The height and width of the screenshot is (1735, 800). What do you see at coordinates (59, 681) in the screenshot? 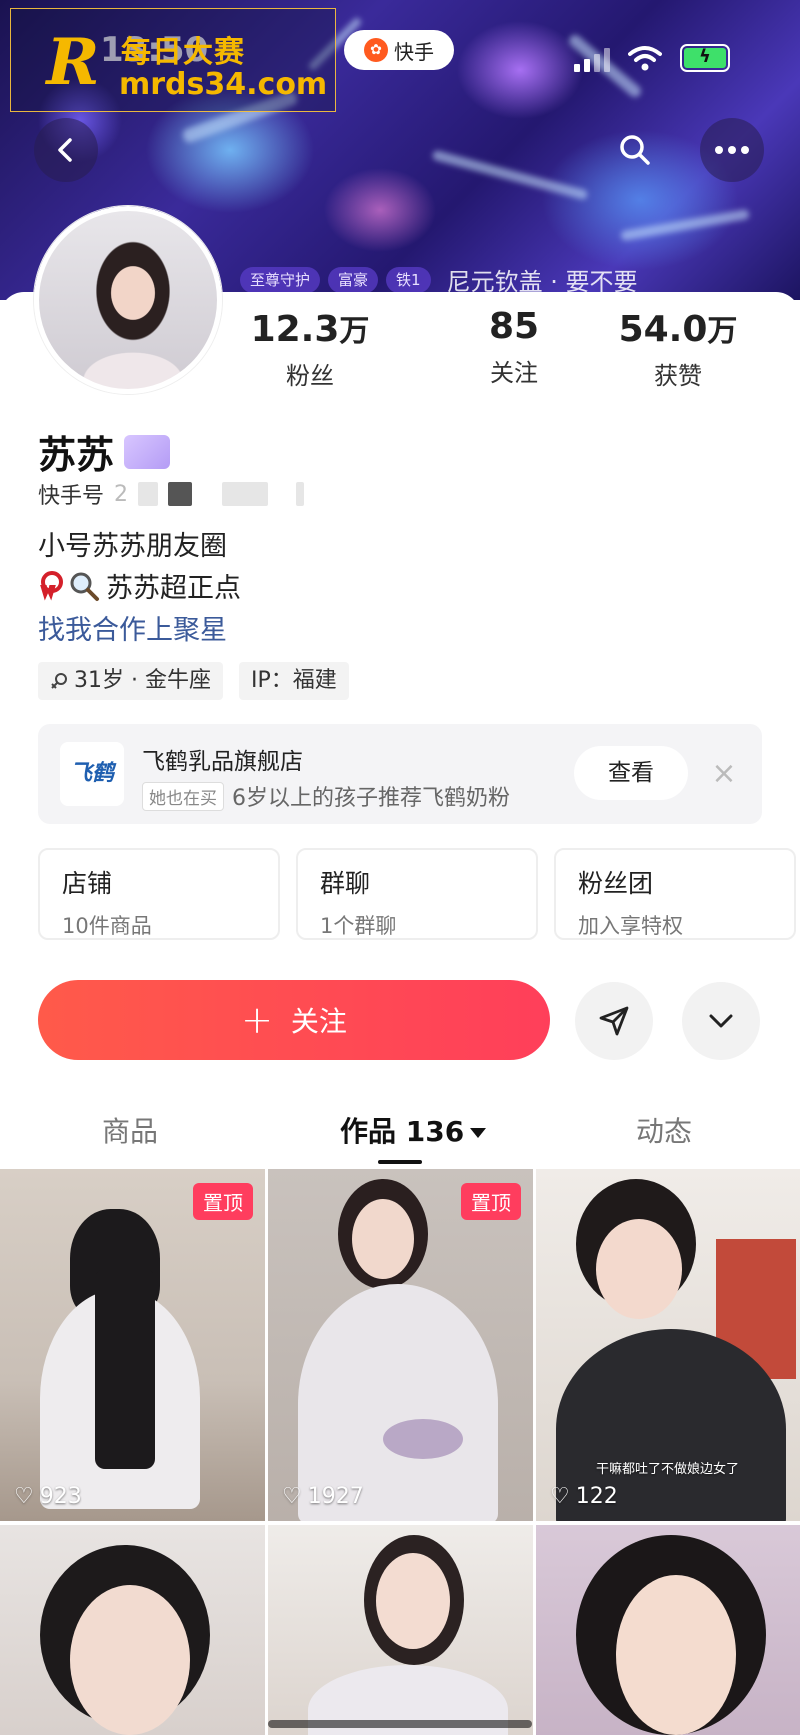
I see `gender-icon` at bounding box center [59, 681].